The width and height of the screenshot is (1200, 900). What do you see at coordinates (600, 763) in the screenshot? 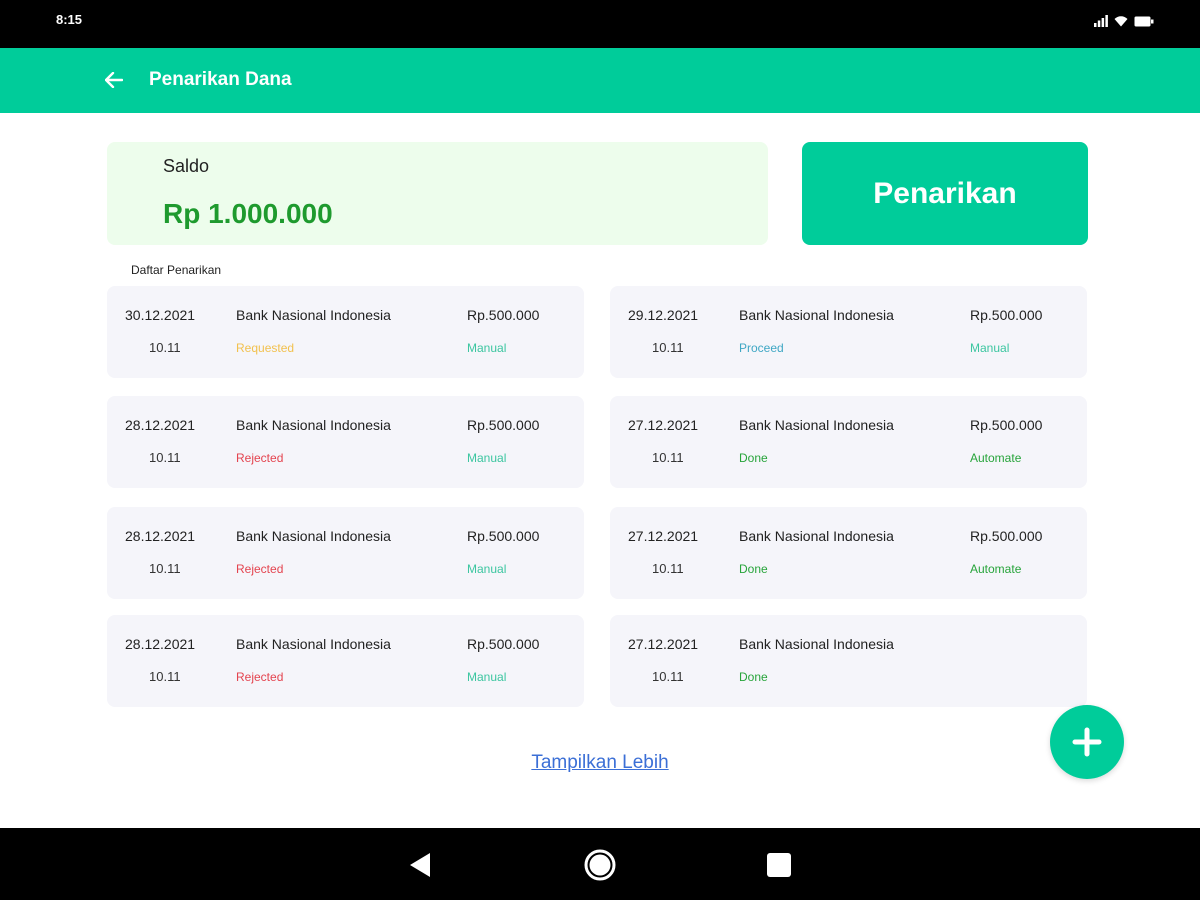
I see `show-more-link: Tampilkan Lebih` at bounding box center [600, 763].